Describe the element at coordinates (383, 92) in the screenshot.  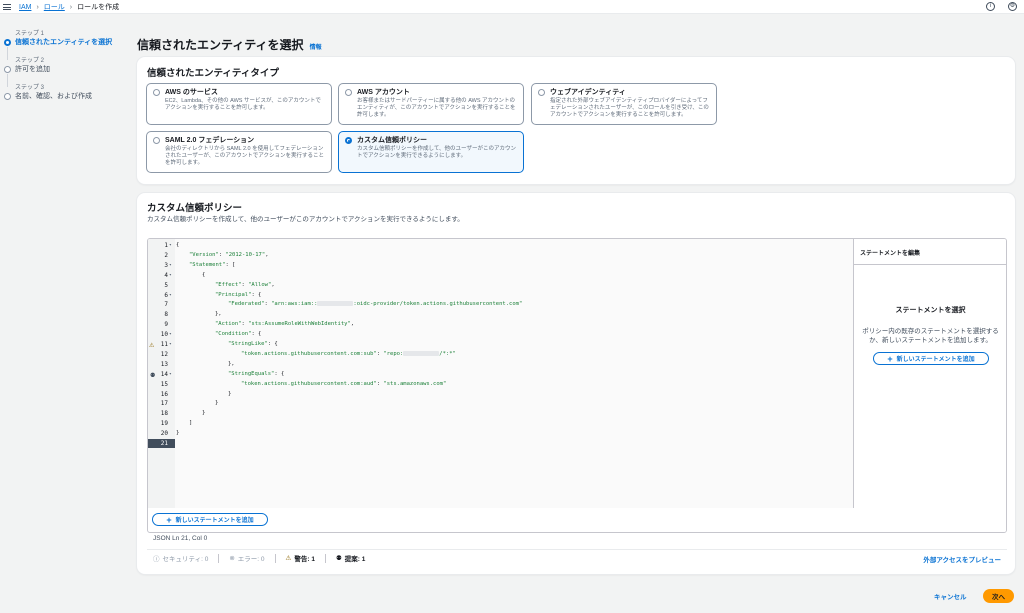
I see `tile-title: AWS アカウント` at that location.